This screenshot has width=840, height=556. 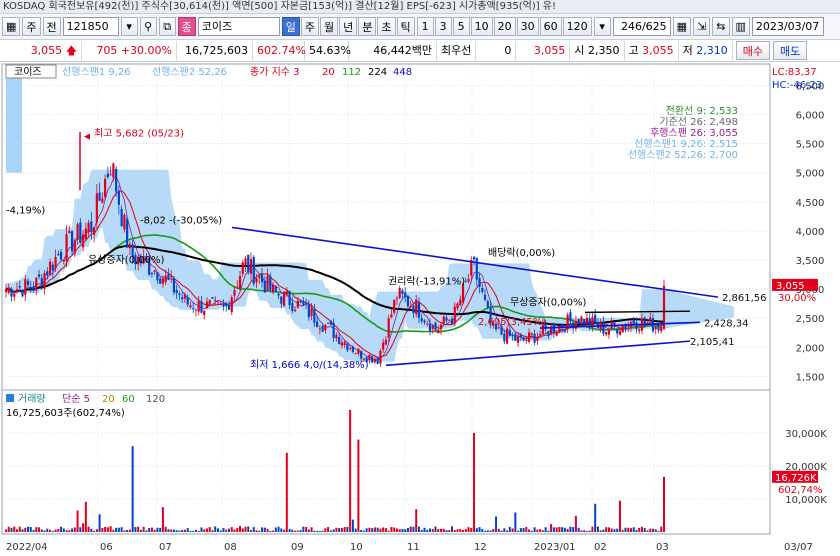 What do you see at coordinates (787, 26) in the screenshot?
I see `date-input: 2023/03/07` at bounding box center [787, 26].